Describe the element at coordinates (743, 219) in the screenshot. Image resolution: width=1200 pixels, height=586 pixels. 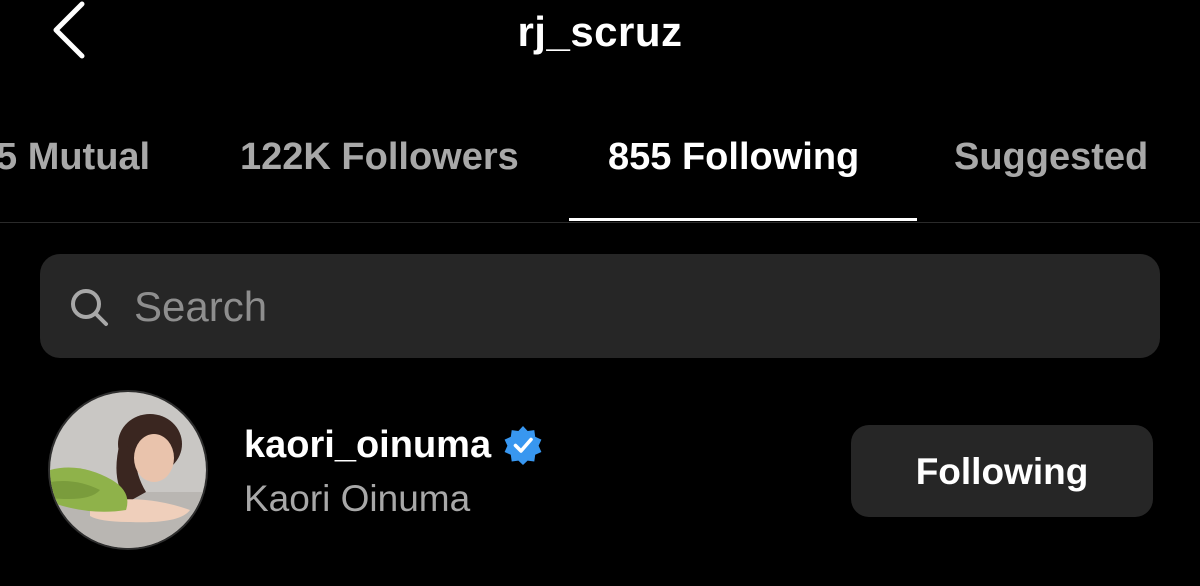
I see `active-tab-indicator` at that location.